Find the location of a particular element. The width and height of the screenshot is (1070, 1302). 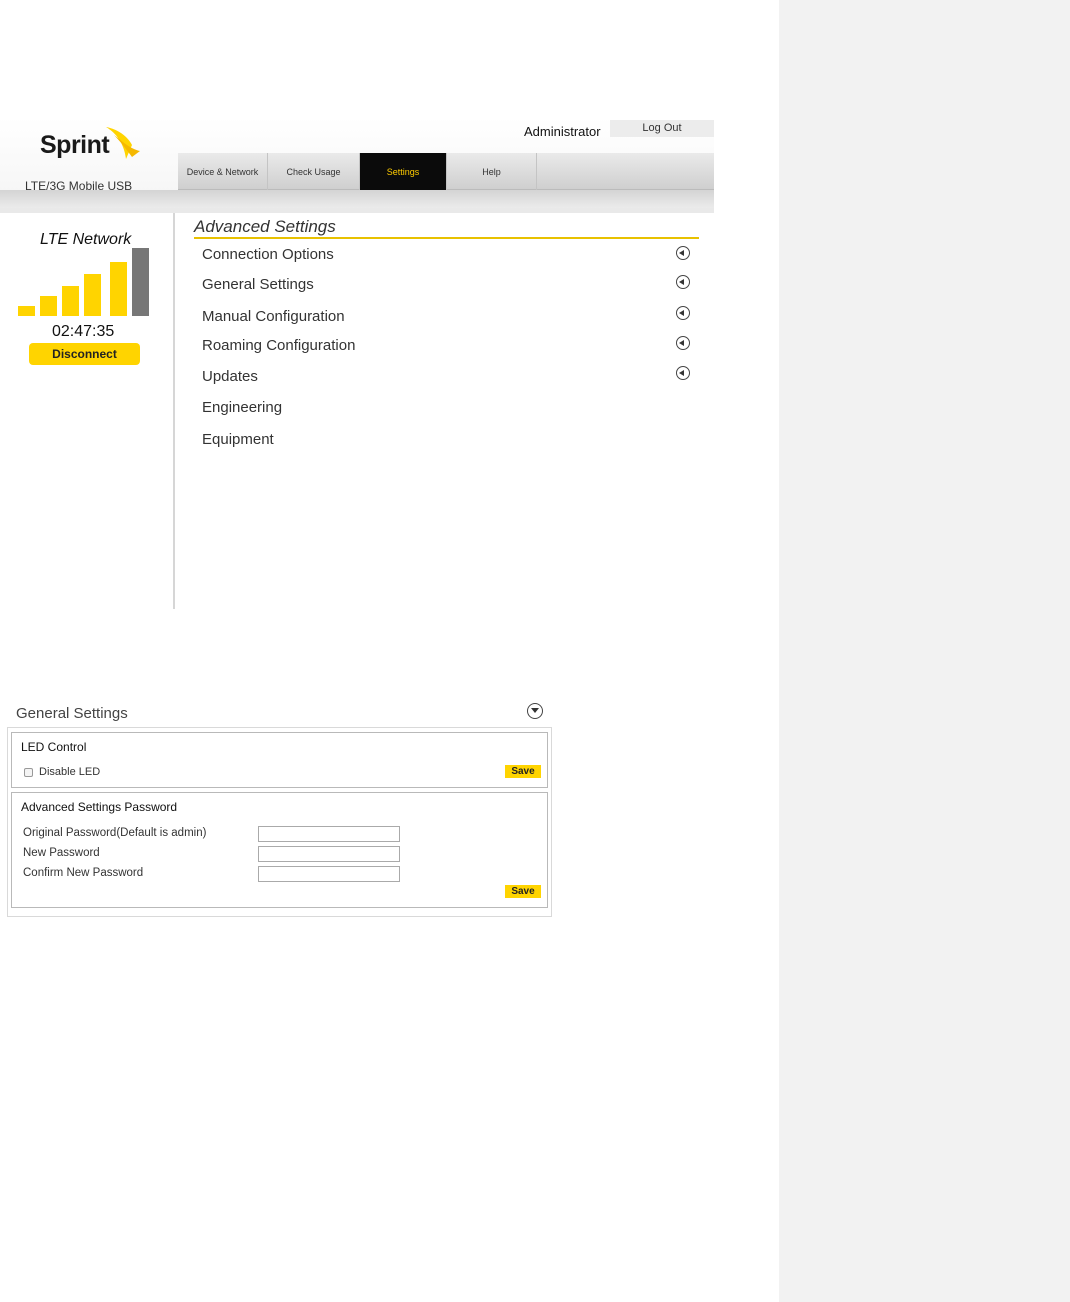

logout-button: Log Out is located at coordinates (662, 128).